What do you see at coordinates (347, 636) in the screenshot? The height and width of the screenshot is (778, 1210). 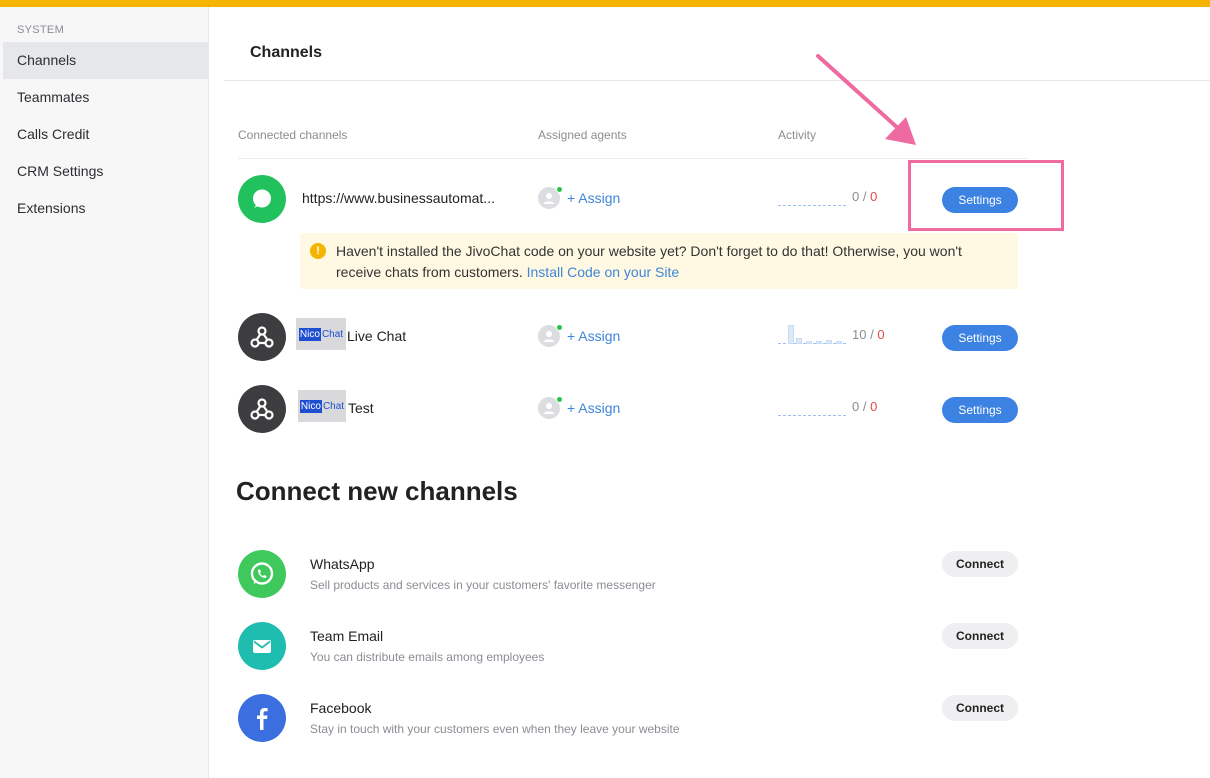 I see `connect-channel-title: Team Email` at bounding box center [347, 636].